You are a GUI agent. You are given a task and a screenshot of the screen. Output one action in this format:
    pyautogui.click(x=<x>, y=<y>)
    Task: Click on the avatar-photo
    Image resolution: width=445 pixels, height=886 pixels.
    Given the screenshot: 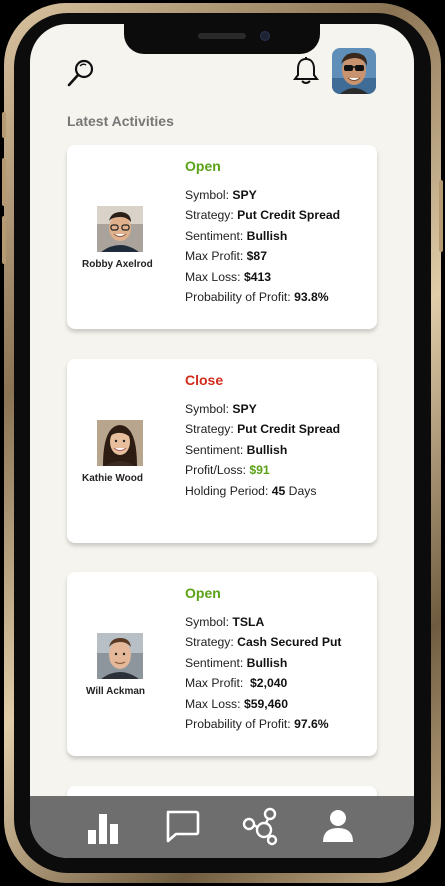 What is the action you would take?
    pyautogui.click(x=354, y=71)
    